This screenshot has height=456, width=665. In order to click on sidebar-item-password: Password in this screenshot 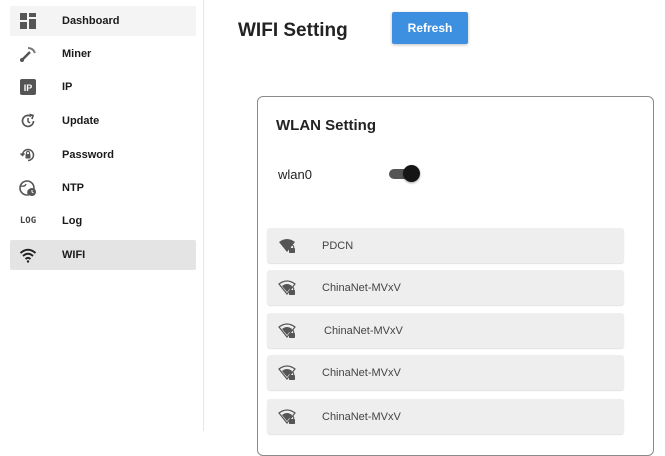, I will do `click(103, 155)`.